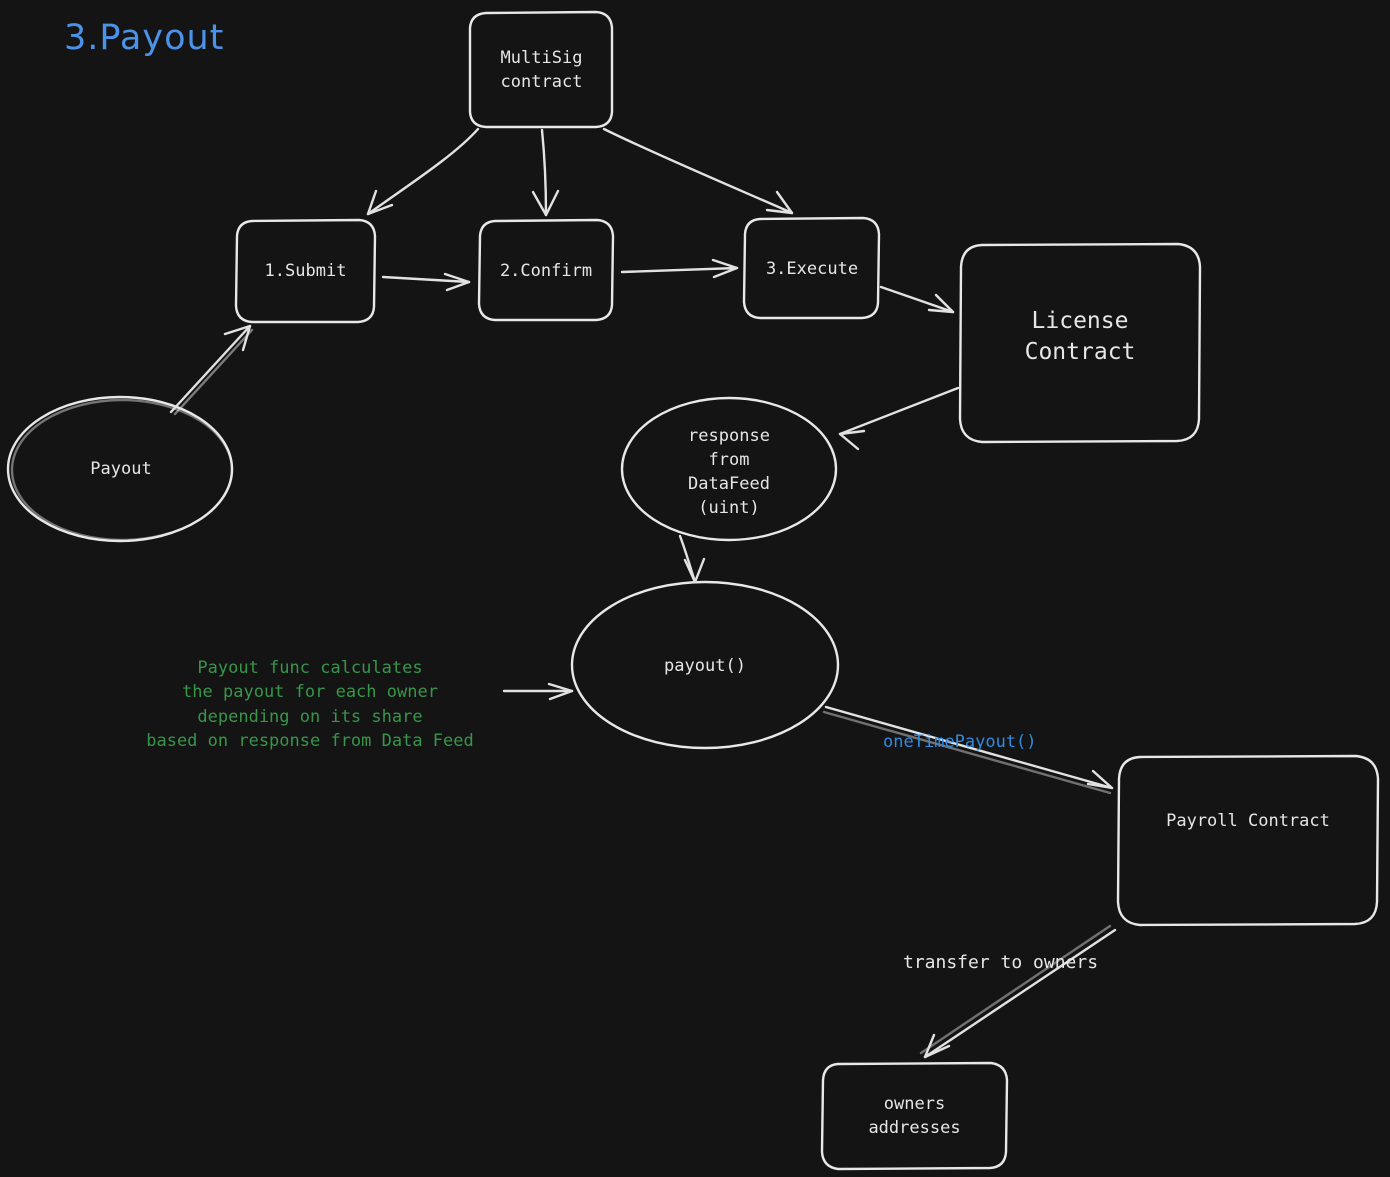  Describe the element at coordinates (546, 271) in the screenshot. I see `node-label-confirm: 2.Confirm` at that location.